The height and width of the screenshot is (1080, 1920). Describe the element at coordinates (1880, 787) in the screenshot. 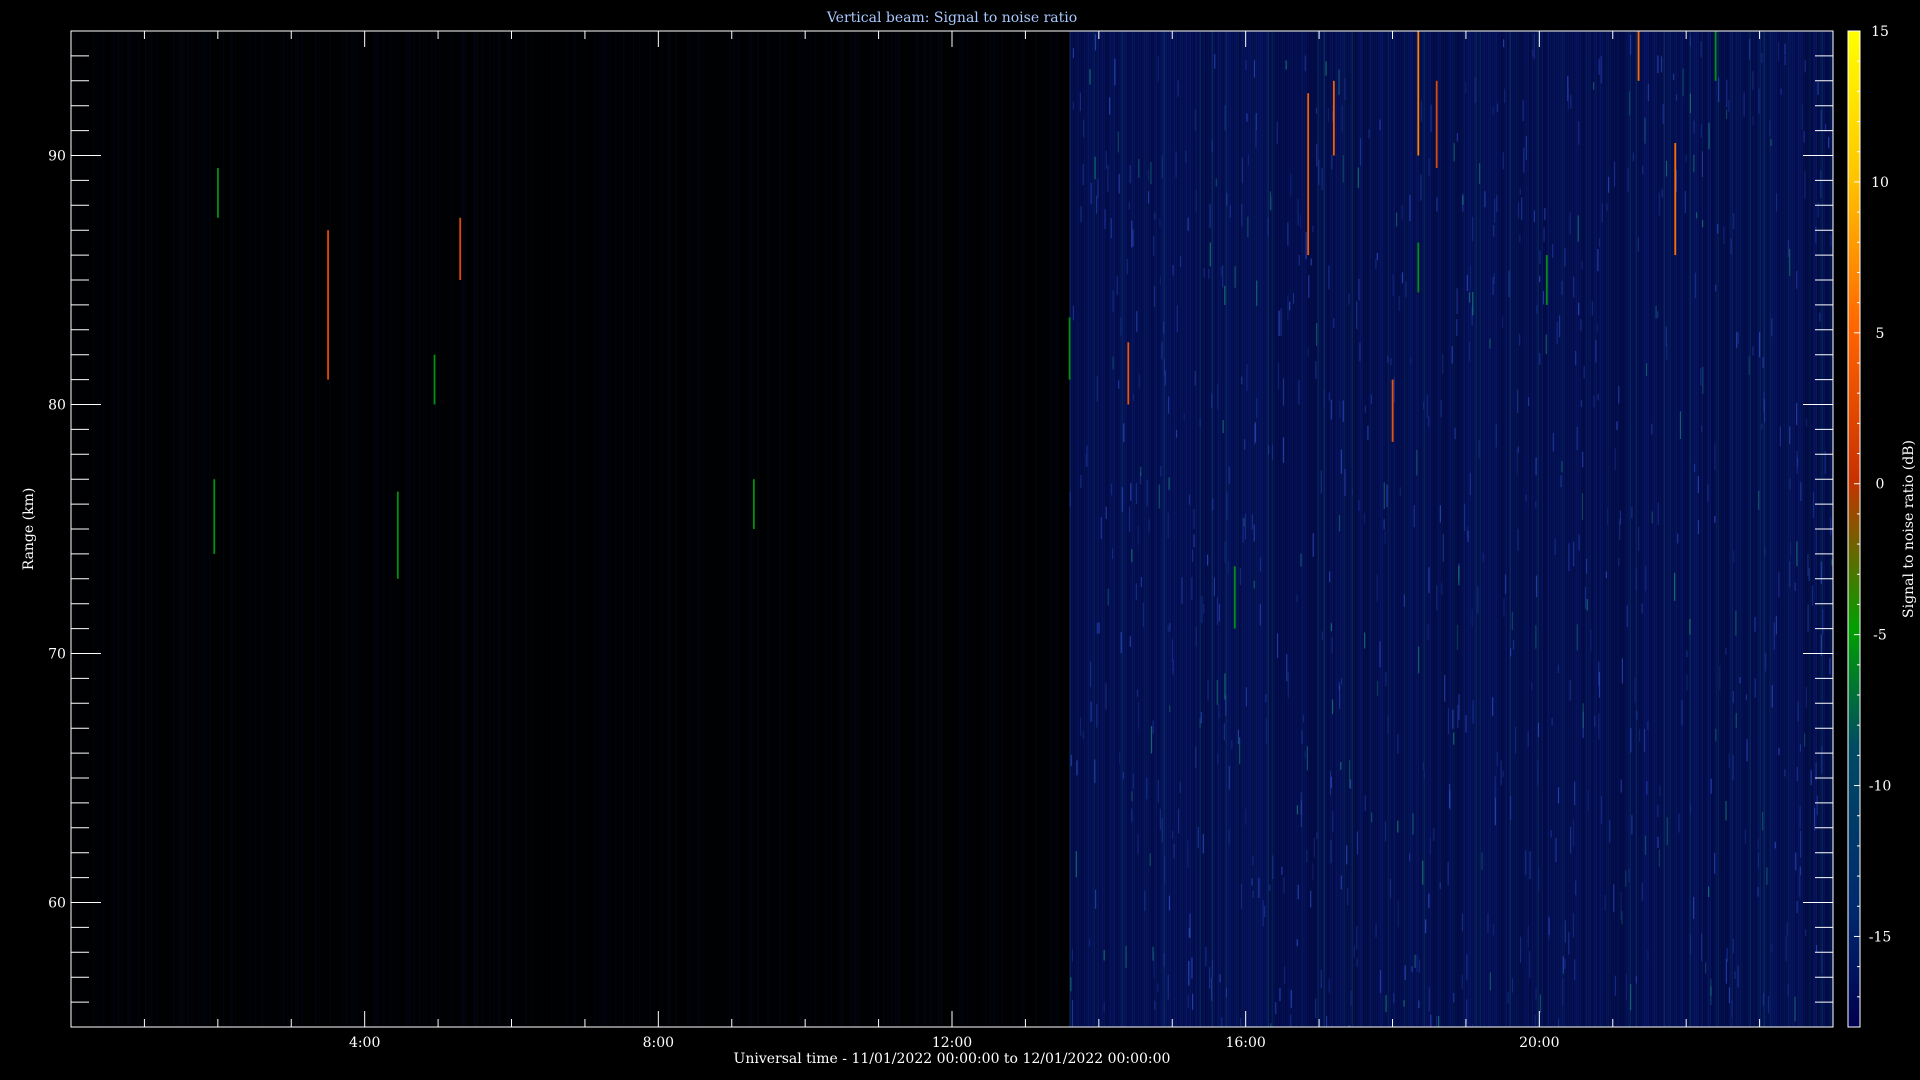

I see `colorbar-tick-label: -10` at that location.